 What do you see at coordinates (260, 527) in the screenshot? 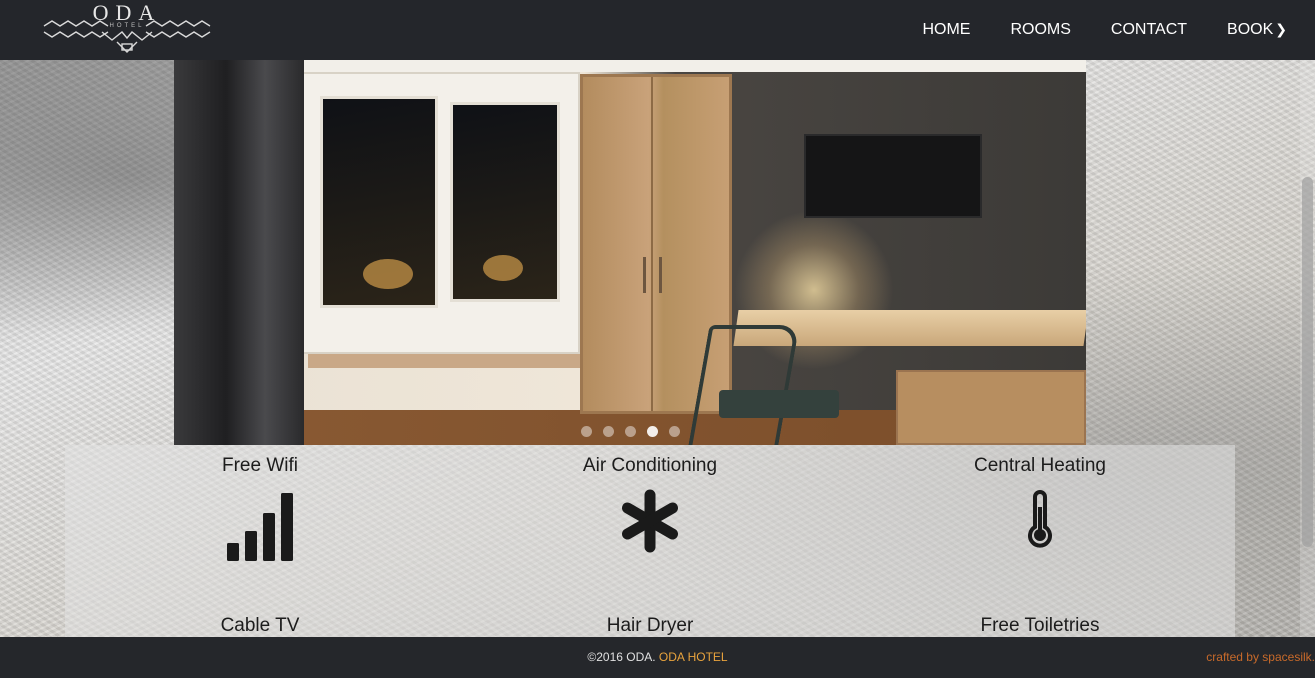
I see `signal-bars-icon` at bounding box center [260, 527].